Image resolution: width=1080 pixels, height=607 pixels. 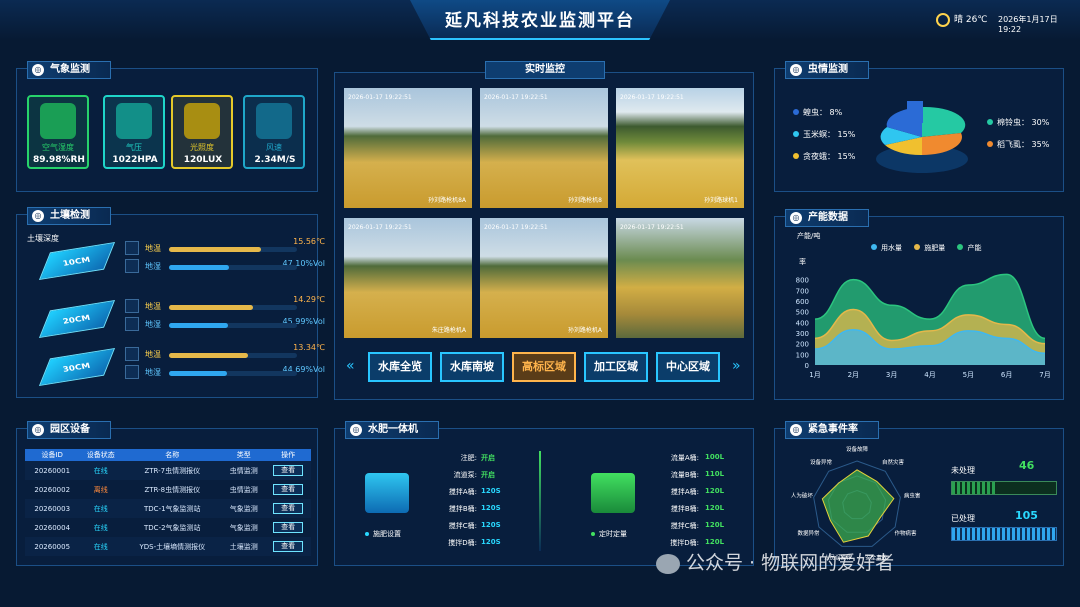 I want to click on pest-item: 棉铃虫： 30%, so click(x=1018, y=122).